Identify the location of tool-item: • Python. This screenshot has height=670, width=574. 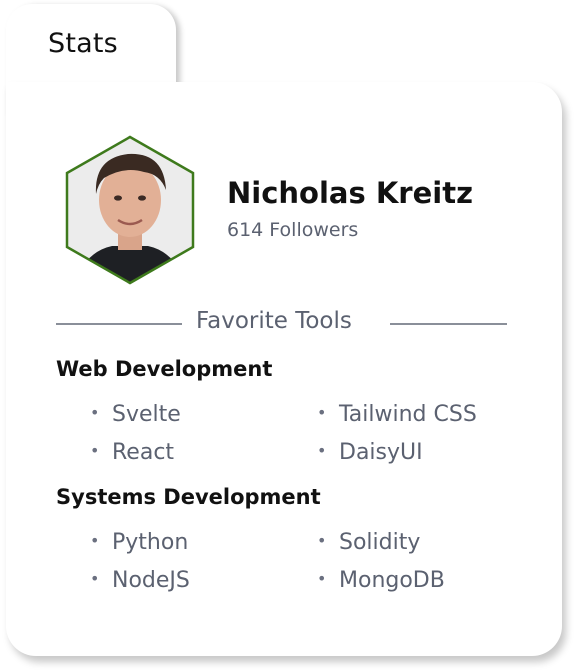
(139, 542).